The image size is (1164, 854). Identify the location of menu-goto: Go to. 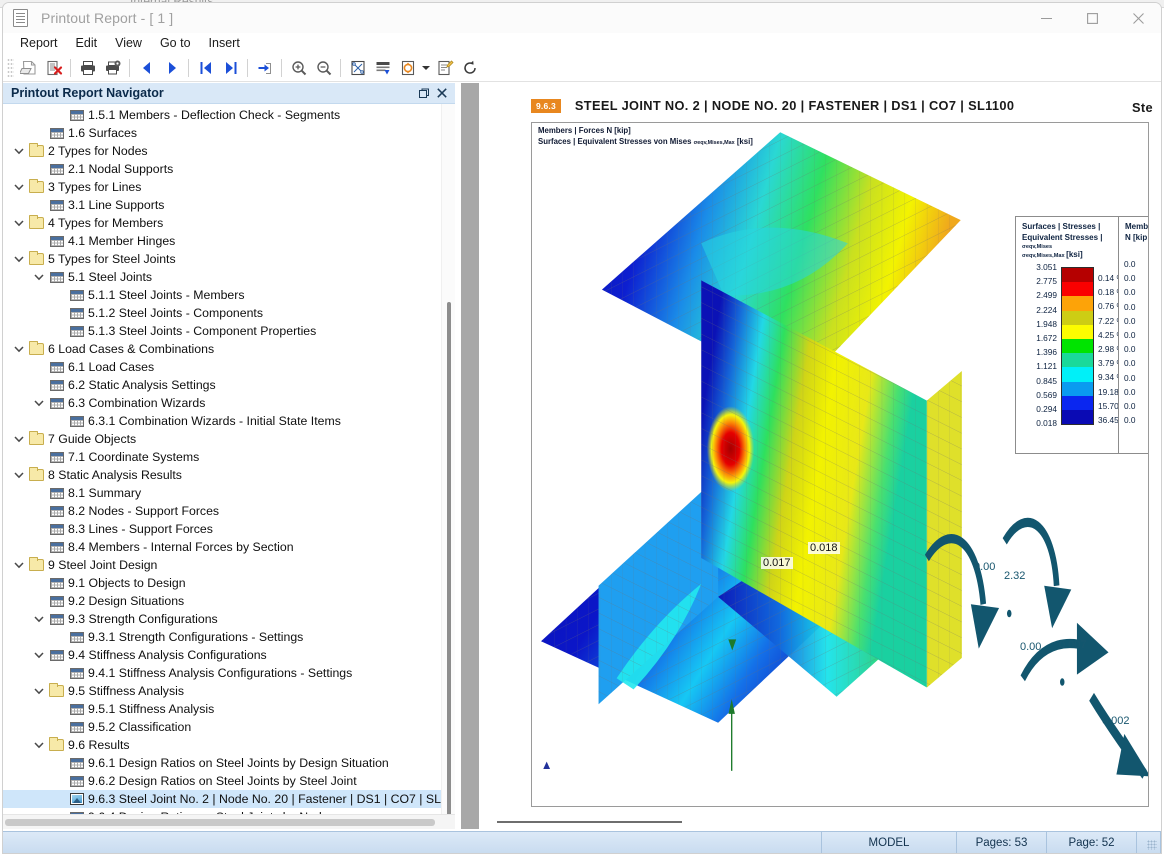
(175, 43).